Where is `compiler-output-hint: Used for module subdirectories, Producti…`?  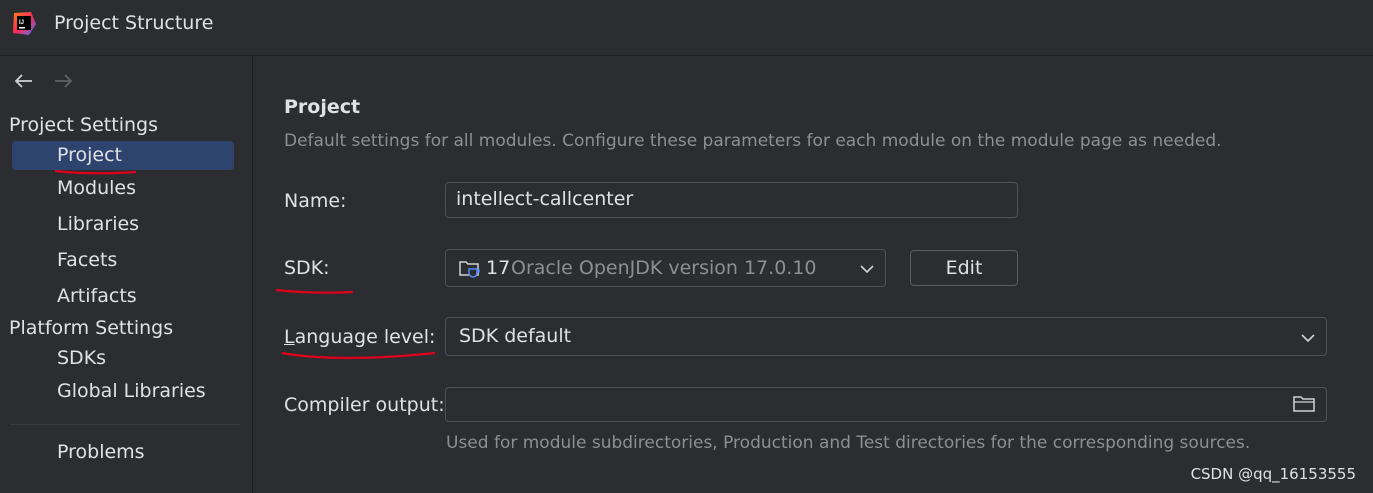
compiler-output-hint: Used for module subdirectories, Producti… is located at coordinates (848, 443).